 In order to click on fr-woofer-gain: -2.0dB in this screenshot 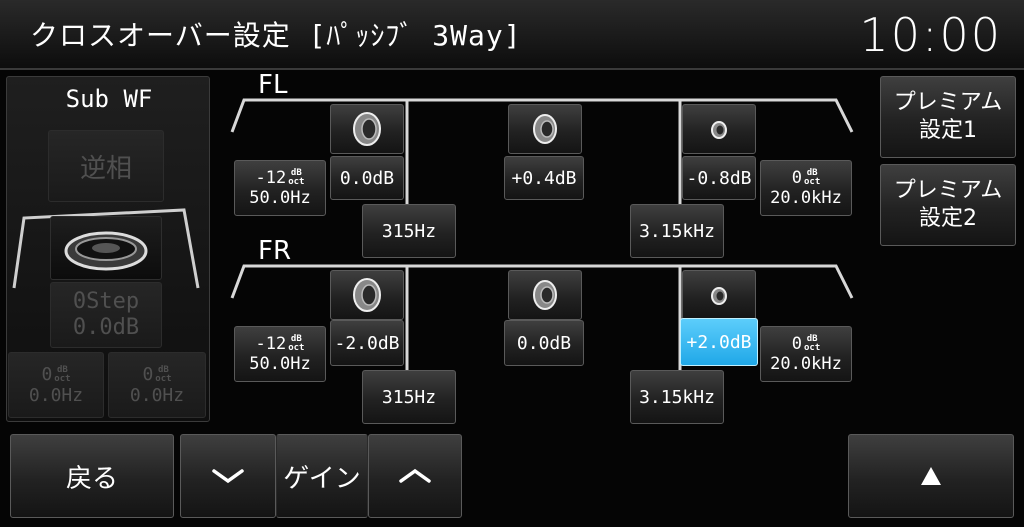, I will do `click(367, 343)`.